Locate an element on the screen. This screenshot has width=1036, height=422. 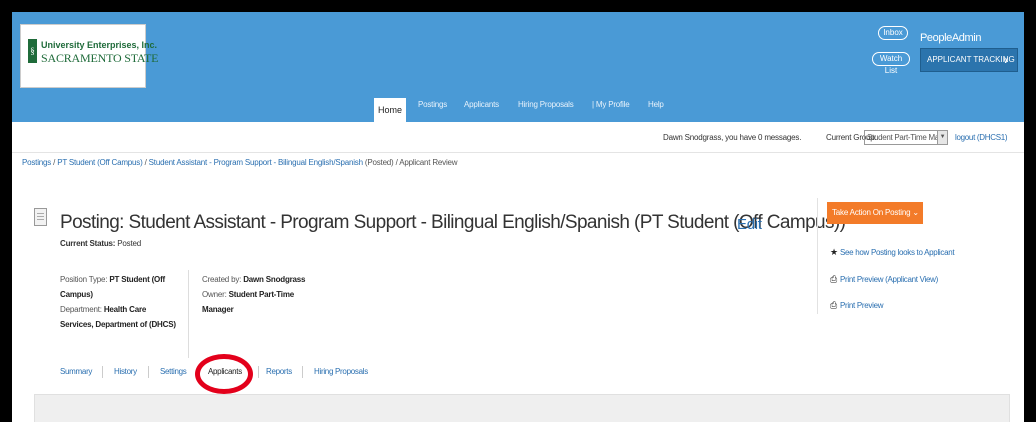
tab-settings: Settings is located at coordinates (173, 371).